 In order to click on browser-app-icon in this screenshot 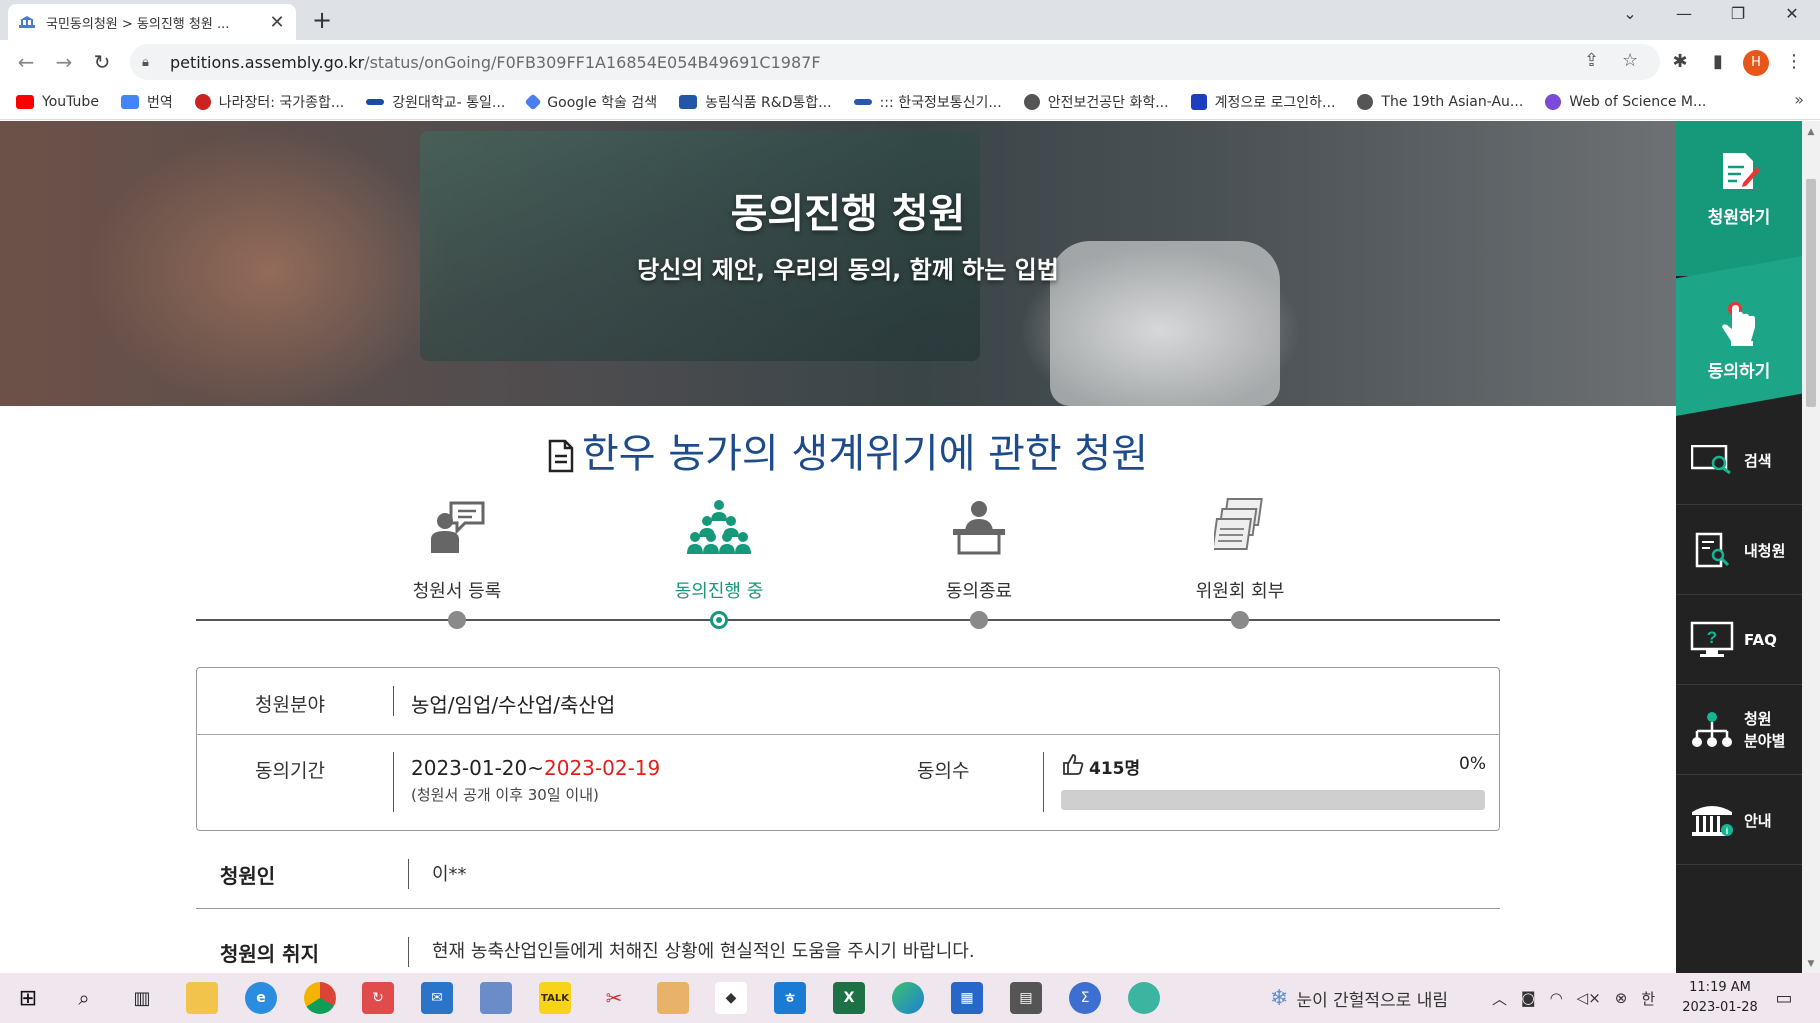, I will do `click(1144, 998)`.